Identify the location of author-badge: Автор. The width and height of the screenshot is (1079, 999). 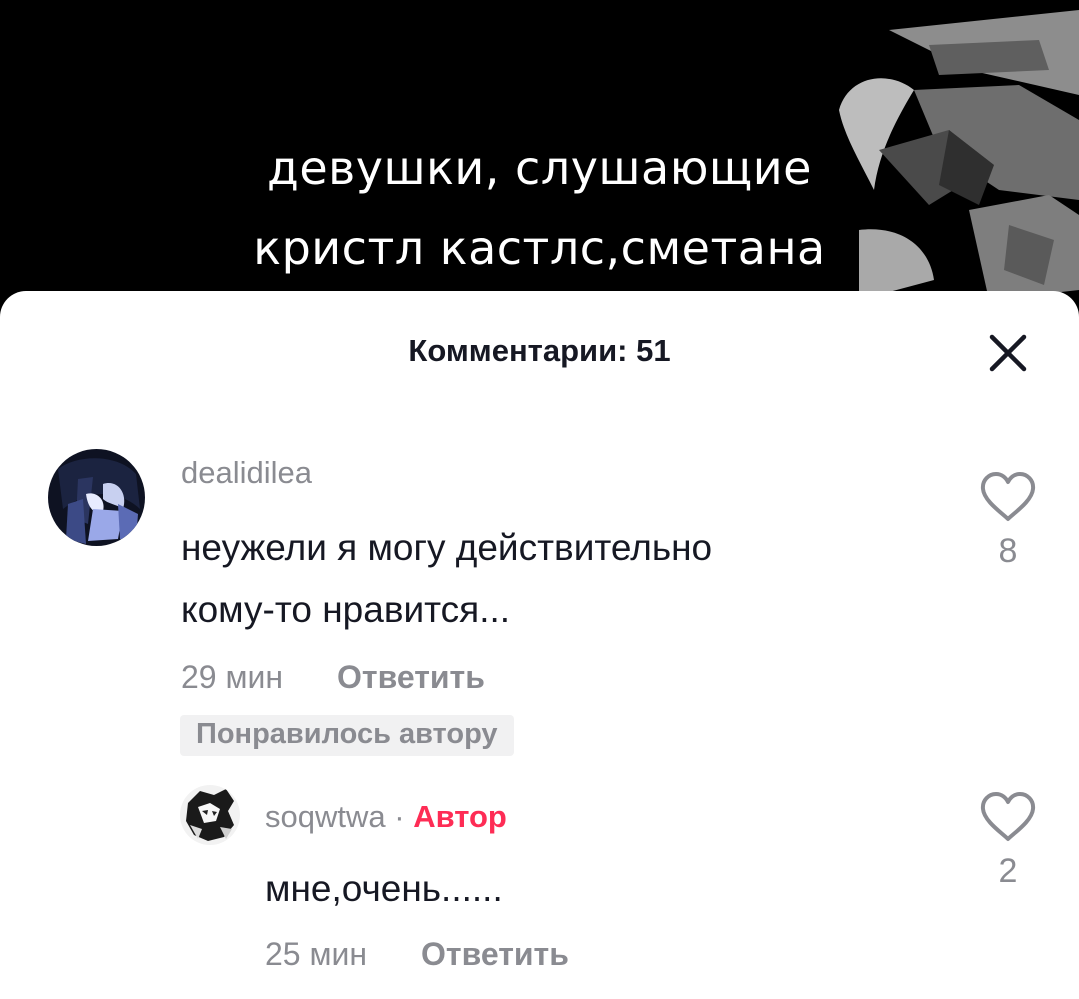
(460, 816).